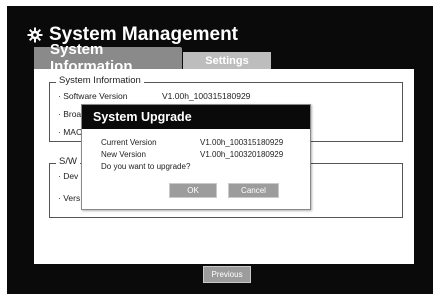  I want to click on row-label: · Software Version, so click(93, 96).